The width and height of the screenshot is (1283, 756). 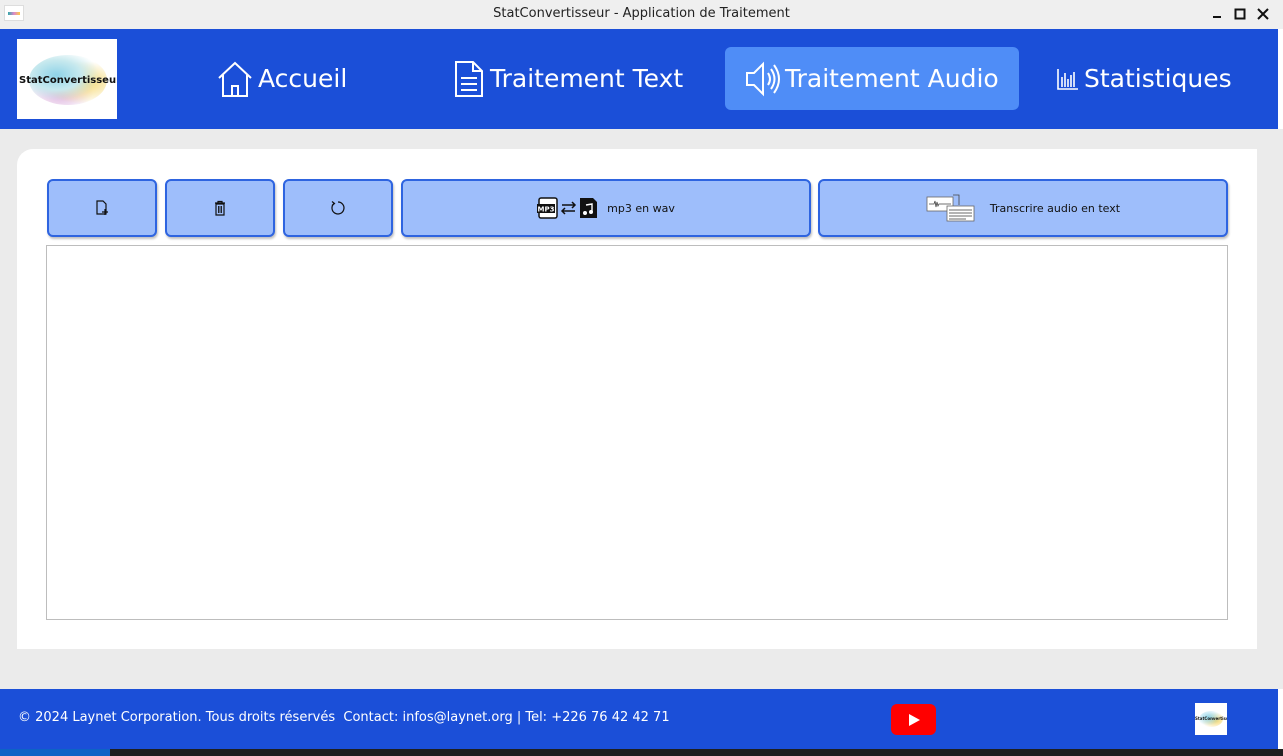 I want to click on mp3-to-wav-icon: MP3, so click(x=567, y=208).